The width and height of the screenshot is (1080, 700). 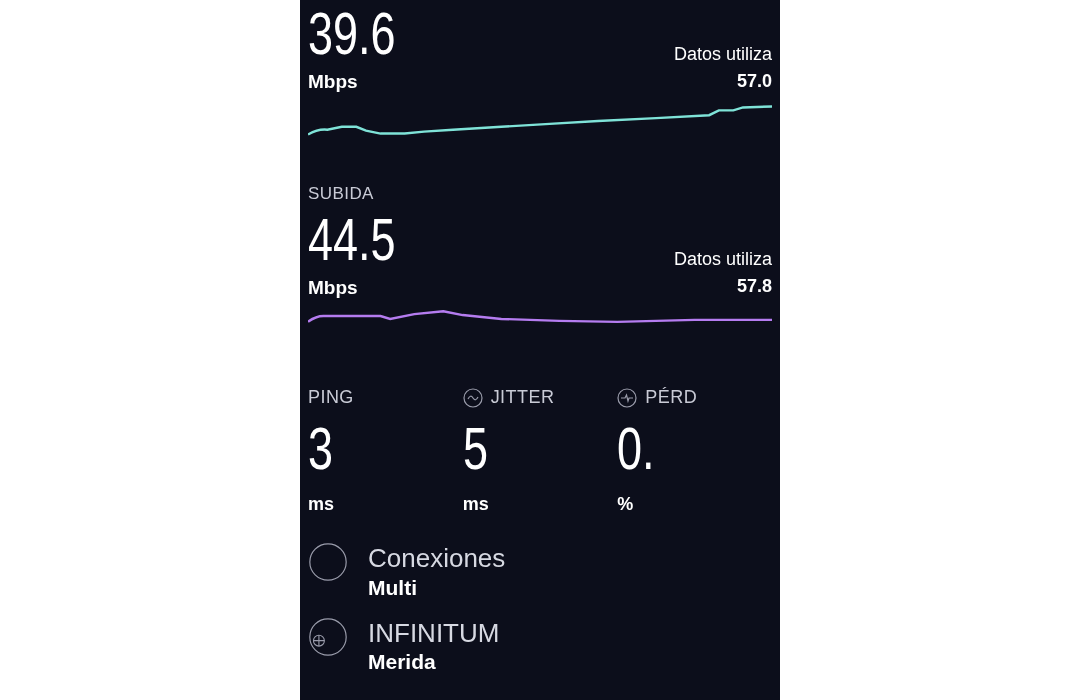 What do you see at coordinates (393, 587) in the screenshot?
I see `detail-value: Multi` at bounding box center [393, 587].